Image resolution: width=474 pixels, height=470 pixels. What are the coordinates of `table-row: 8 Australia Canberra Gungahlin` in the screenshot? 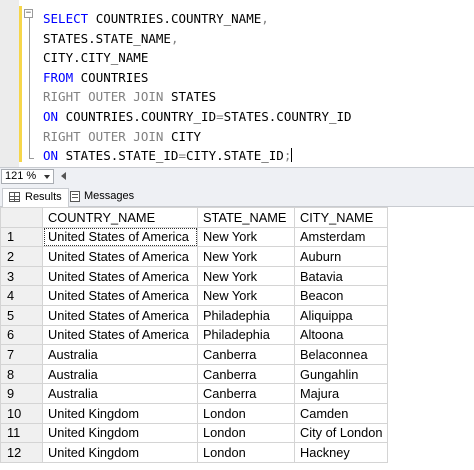 It's located at (194, 374).